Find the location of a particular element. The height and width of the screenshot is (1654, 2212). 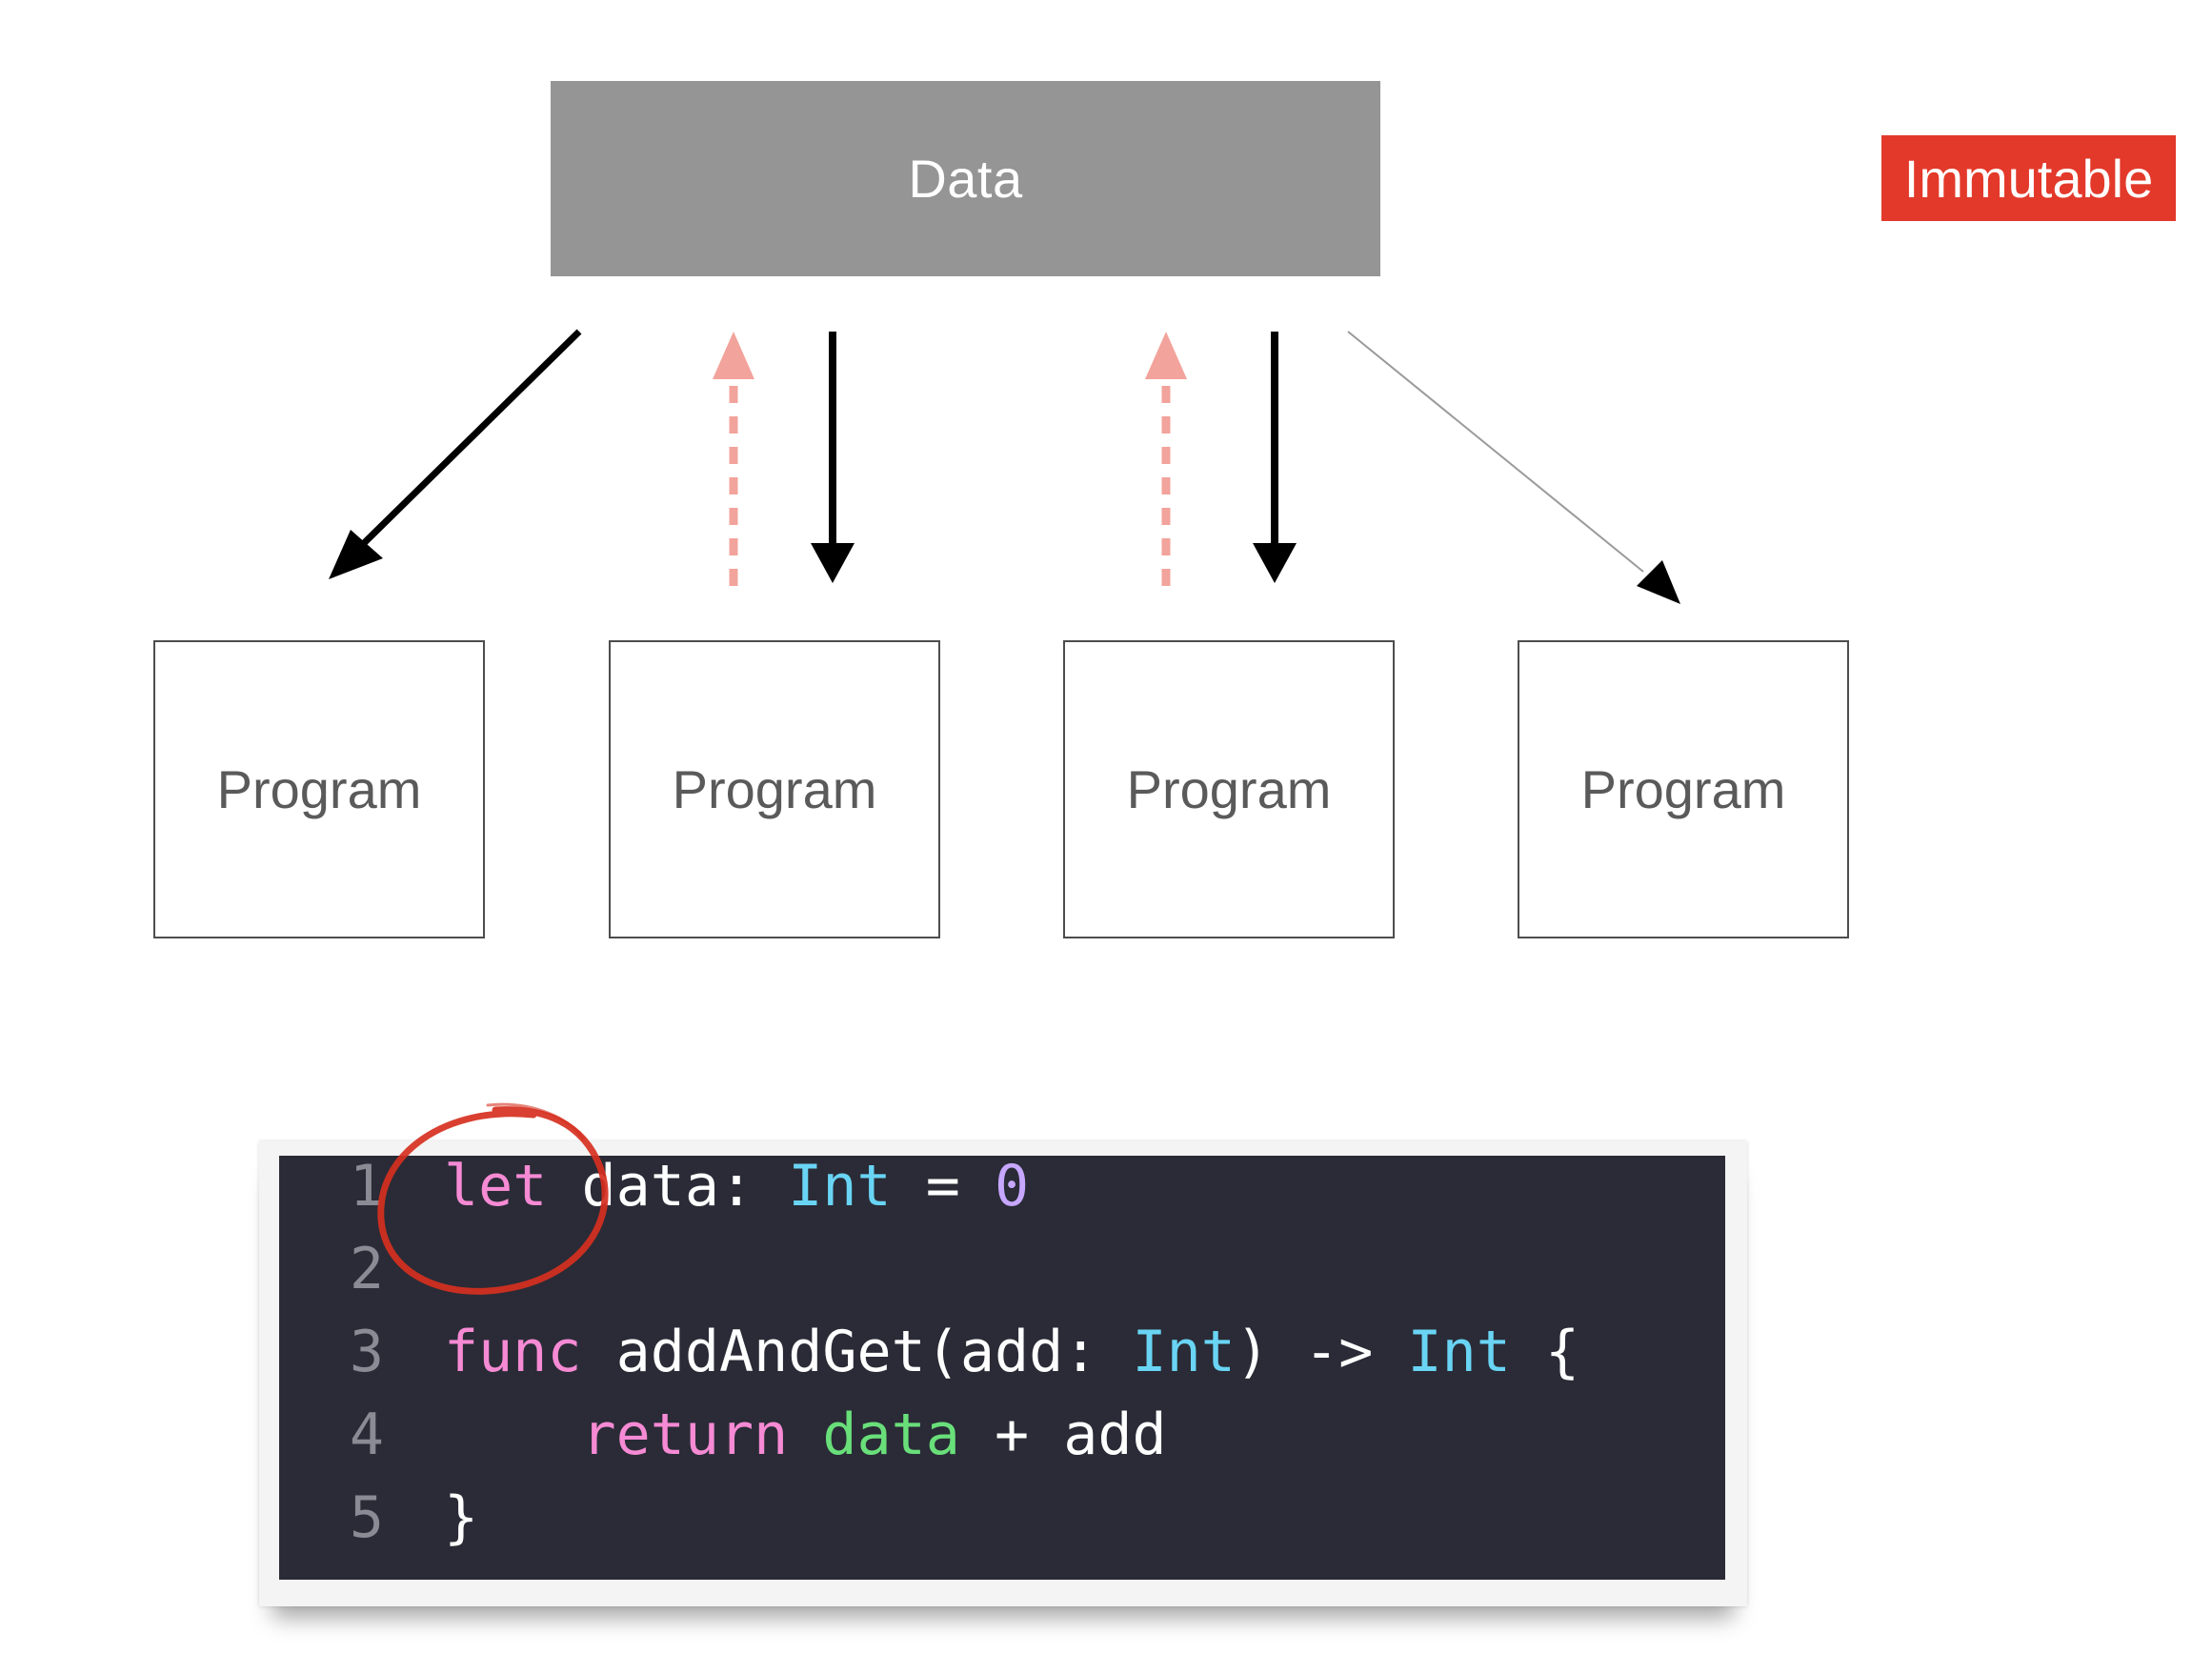

code-token: addAndGet(add: is located at coordinates (857, 1352).